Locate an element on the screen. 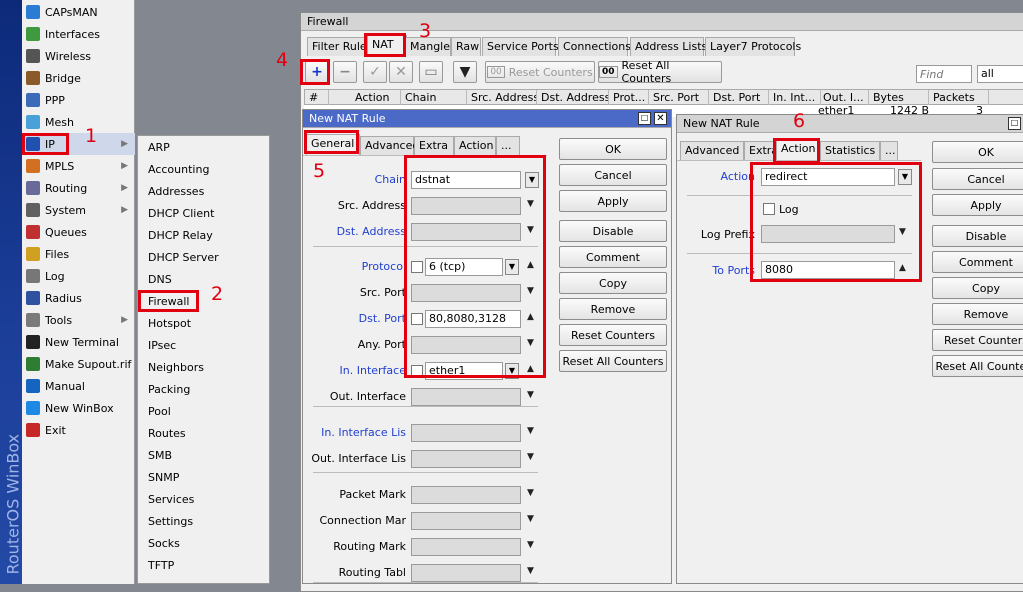  find-input is located at coordinates (944, 74).